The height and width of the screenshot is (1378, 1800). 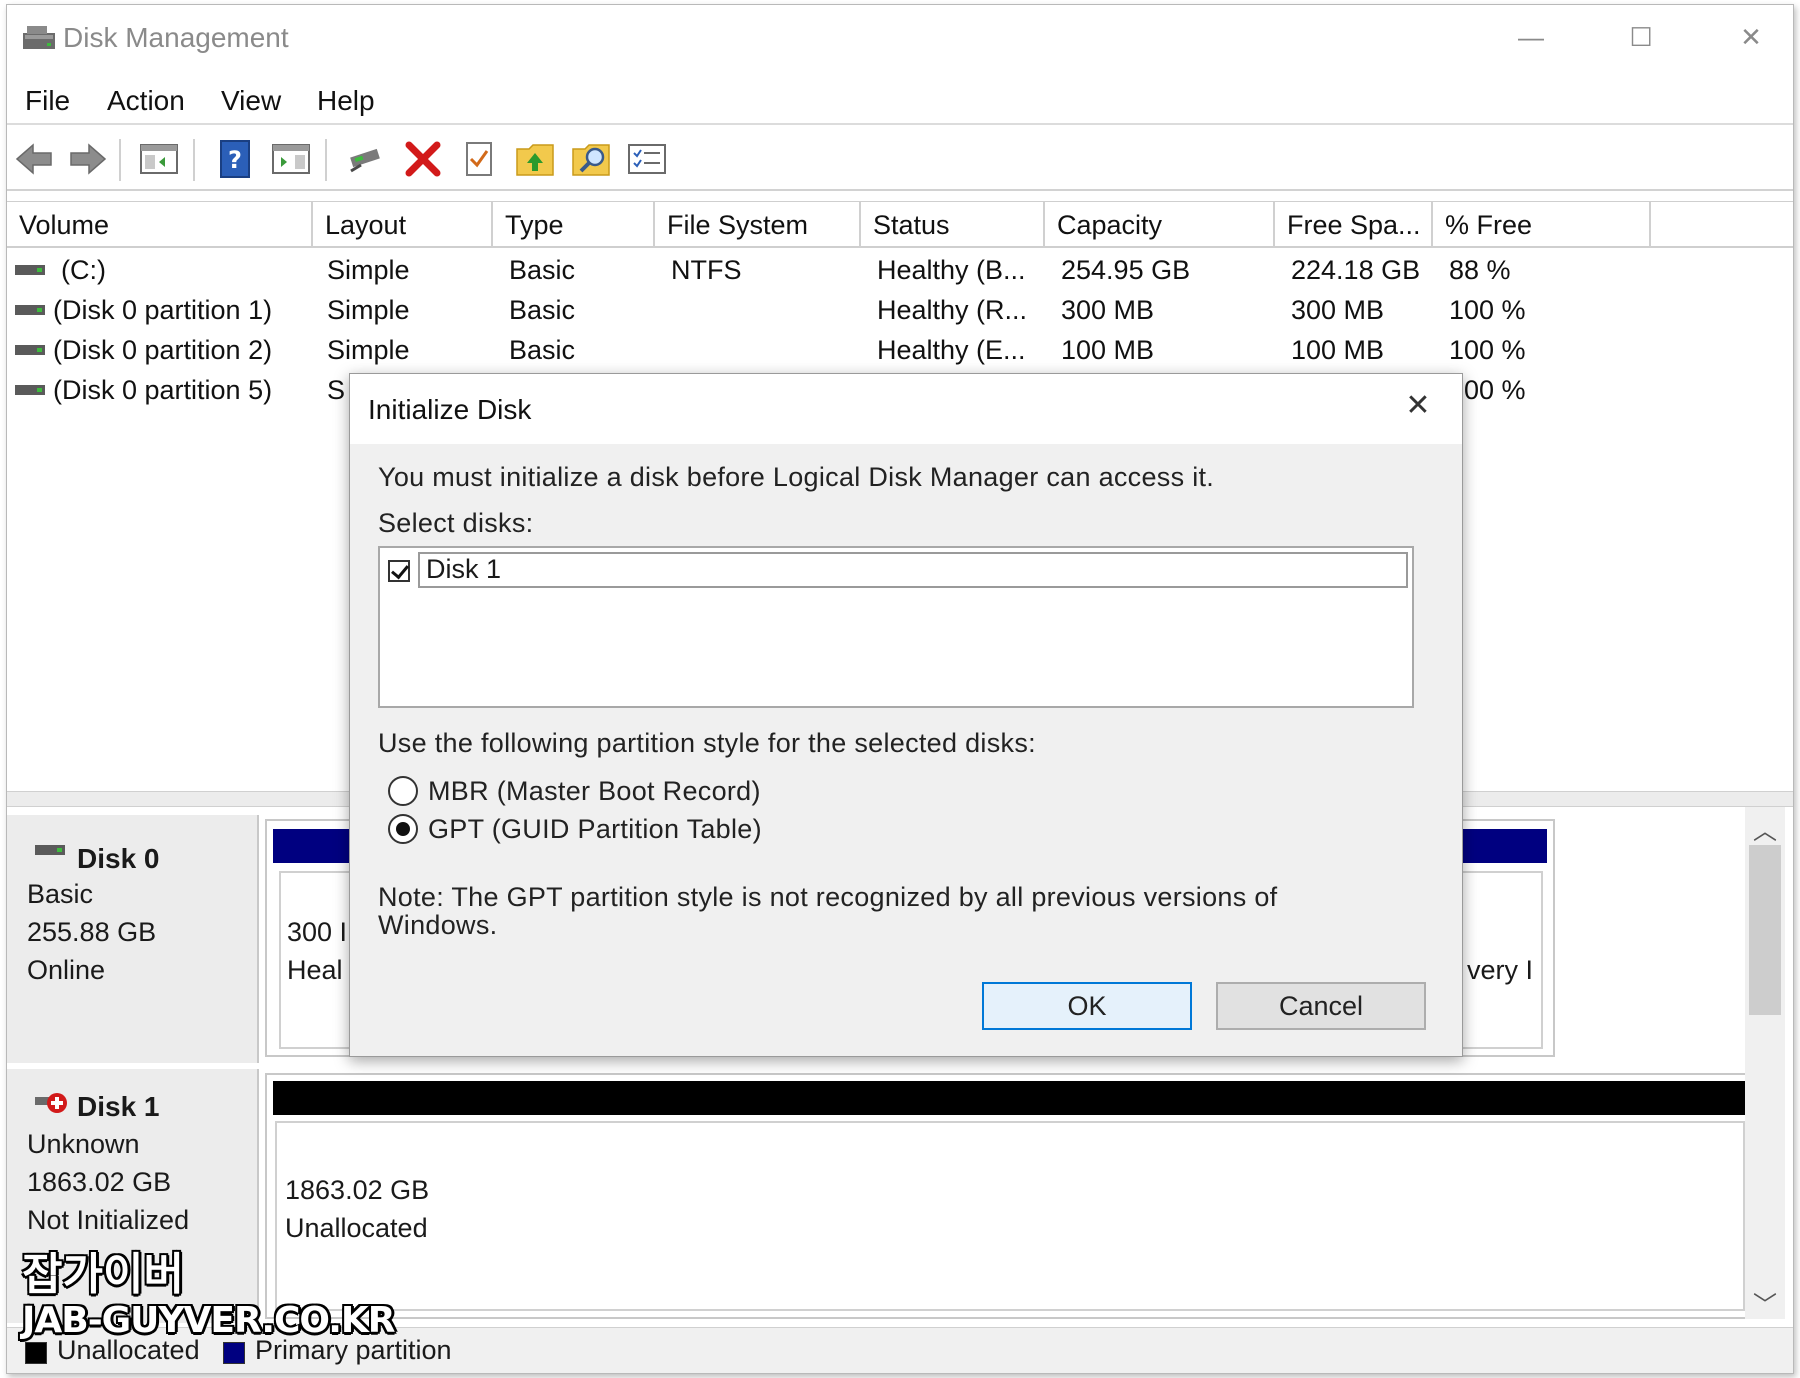 What do you see at coordinates (1531, 37) in the screenshot?
I see `minimize-button: —` at bounding box center [1531, 37].